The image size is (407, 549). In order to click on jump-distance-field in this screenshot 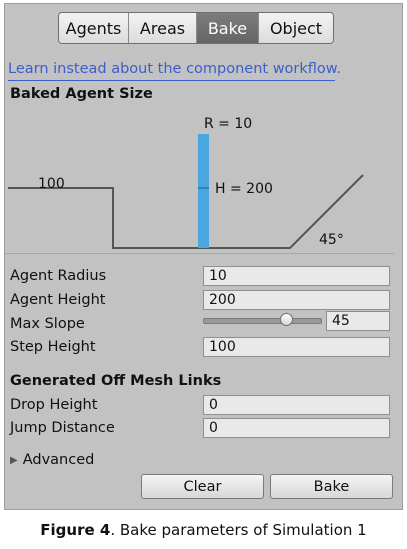, I will do `click(296, 428)`.